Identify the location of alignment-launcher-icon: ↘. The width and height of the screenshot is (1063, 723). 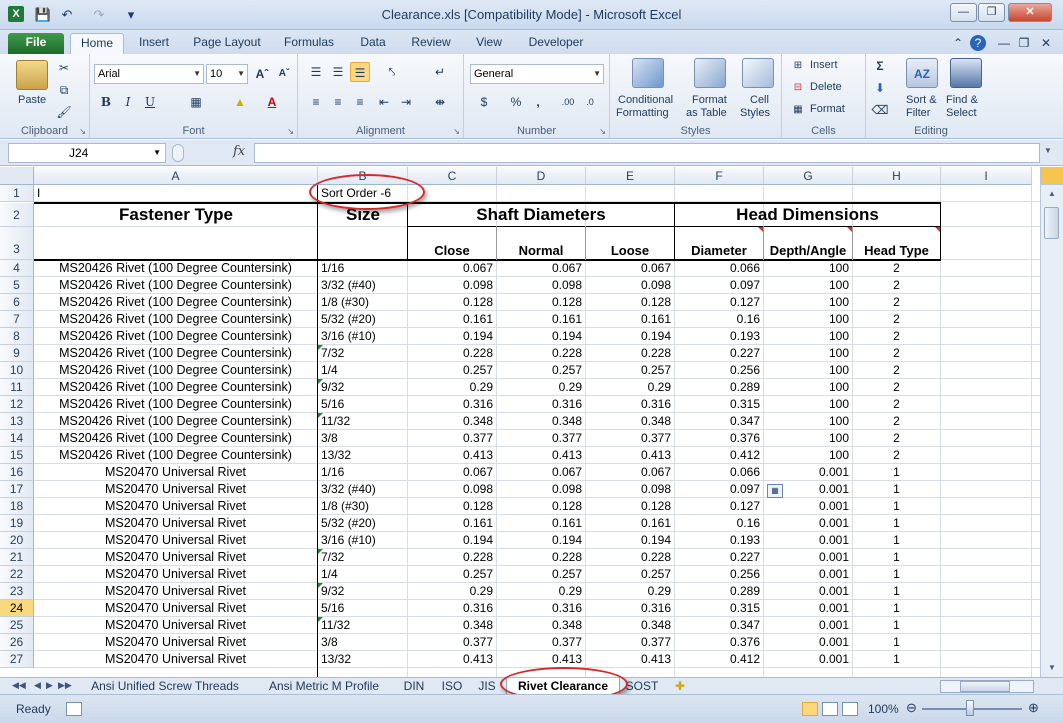
(456, 131).